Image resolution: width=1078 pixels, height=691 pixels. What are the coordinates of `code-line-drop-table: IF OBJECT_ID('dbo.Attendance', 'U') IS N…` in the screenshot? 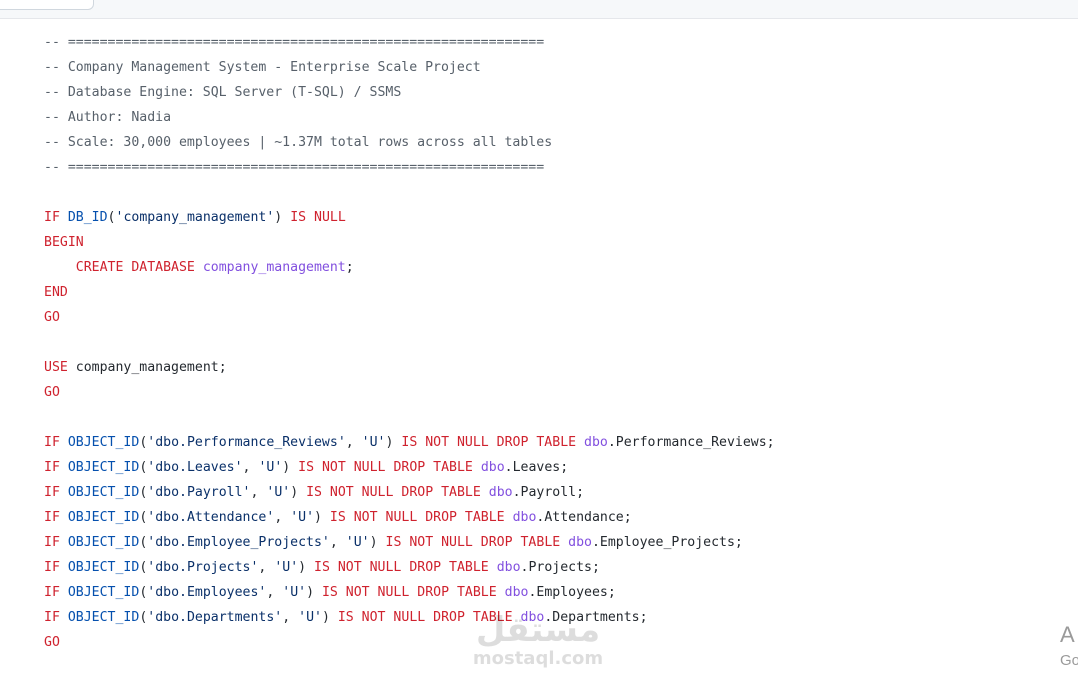 It's located at (338, 517).